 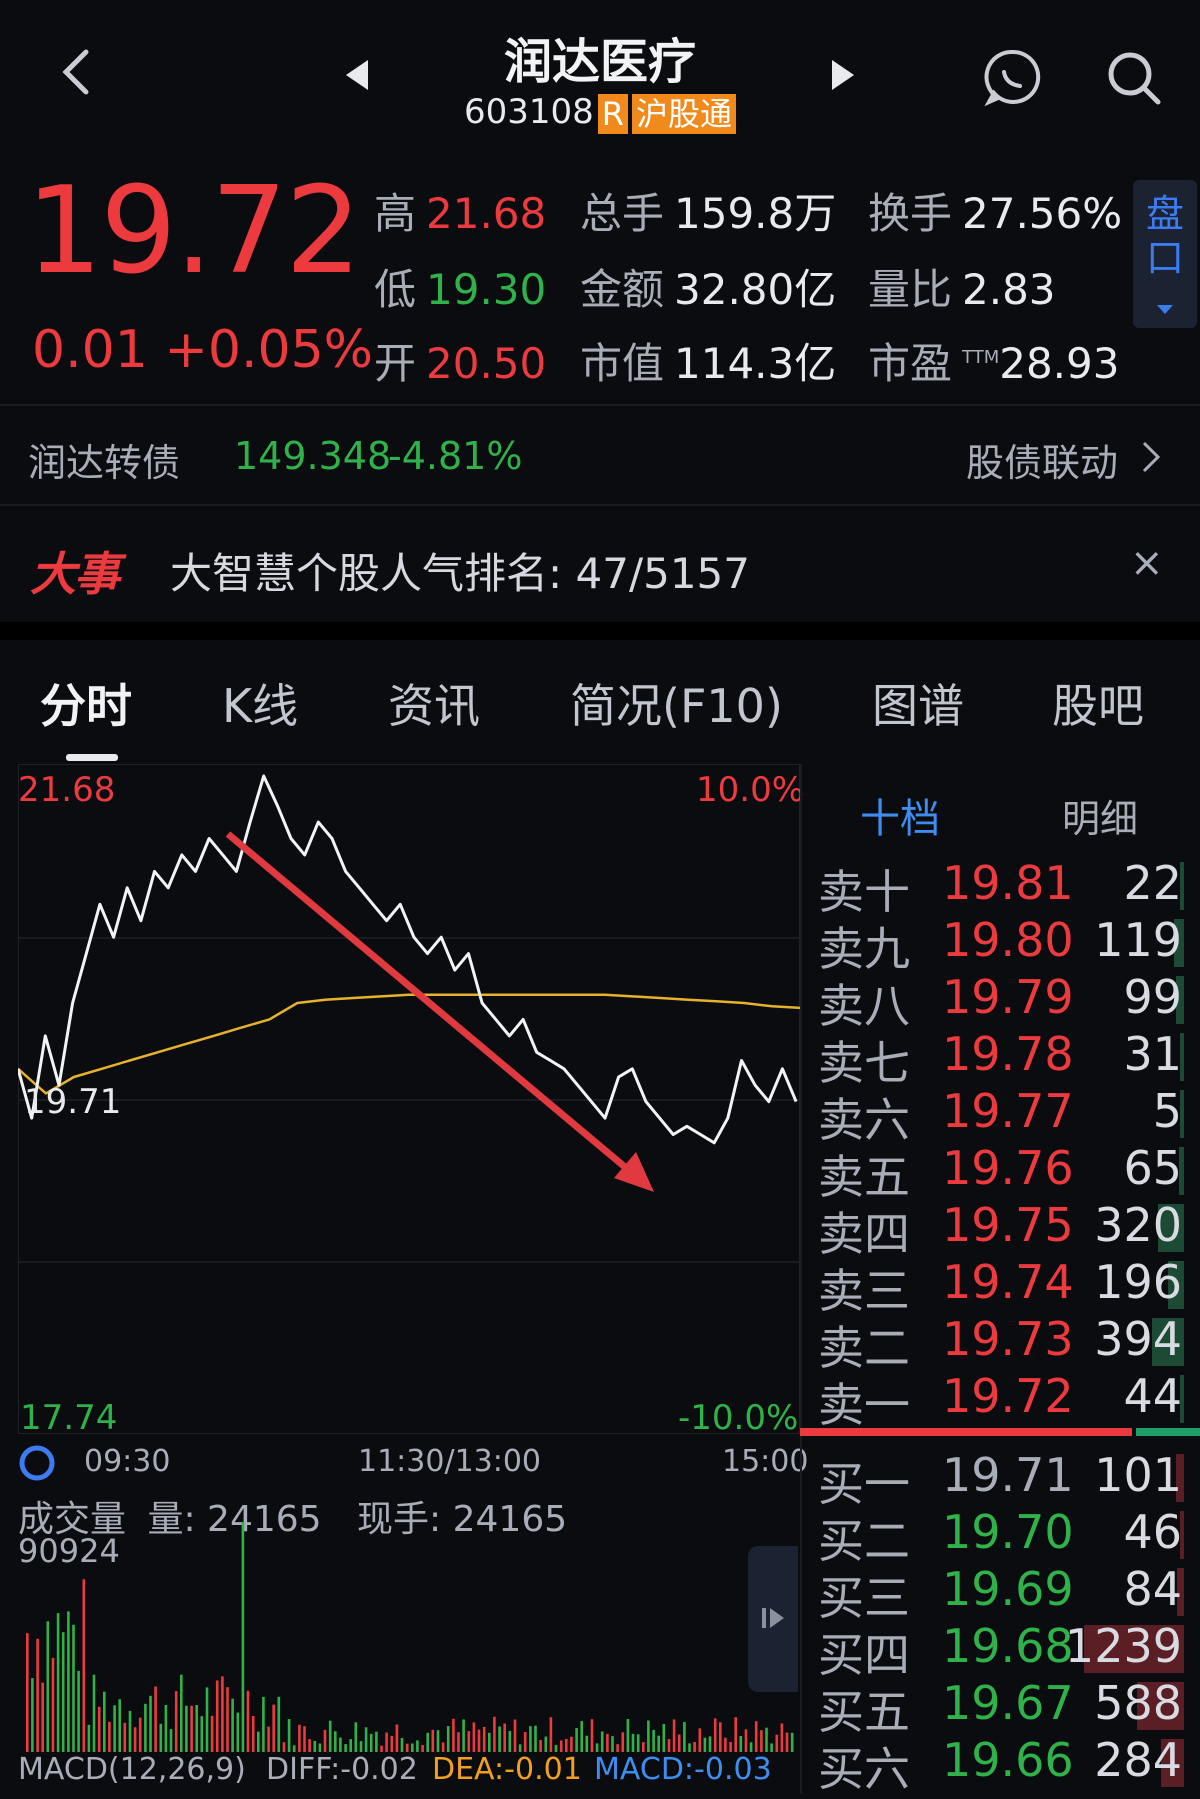 What do you see at coordinates (202, 350) in the screenshot?
I see `price-change: 0.01 +0.05%` at bounding box center [202, 350].